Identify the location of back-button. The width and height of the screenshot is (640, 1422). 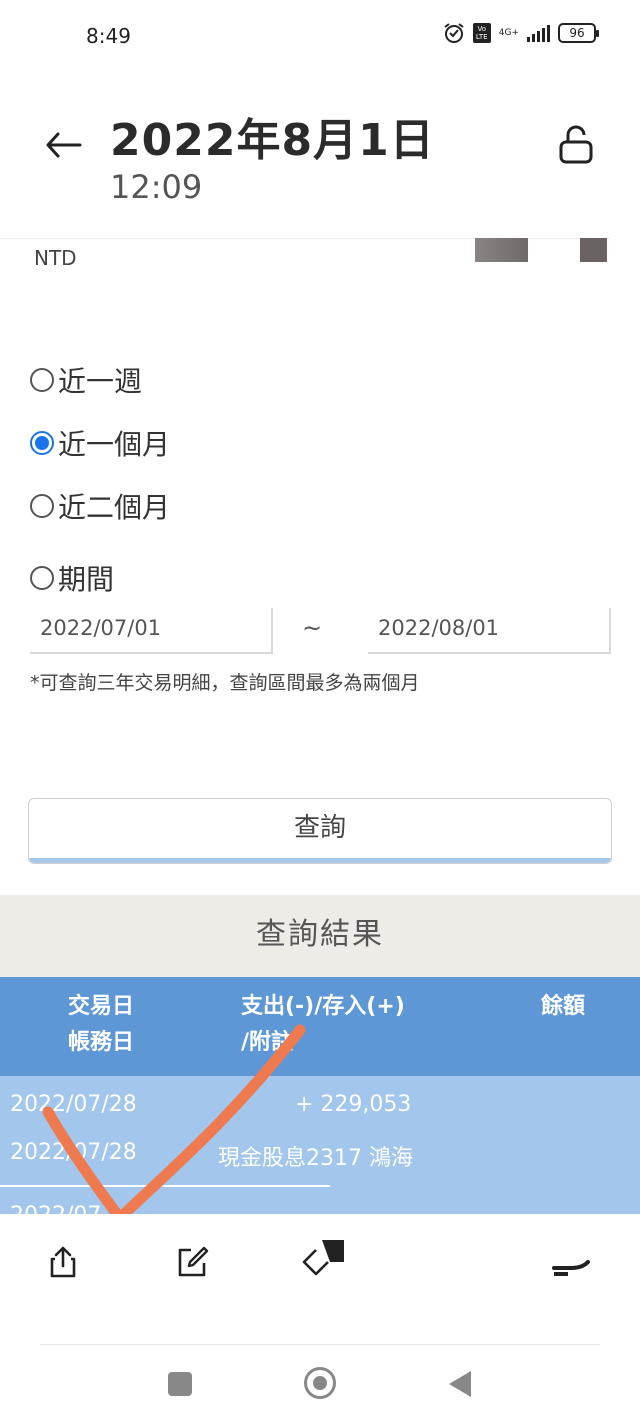
(460, 1384).